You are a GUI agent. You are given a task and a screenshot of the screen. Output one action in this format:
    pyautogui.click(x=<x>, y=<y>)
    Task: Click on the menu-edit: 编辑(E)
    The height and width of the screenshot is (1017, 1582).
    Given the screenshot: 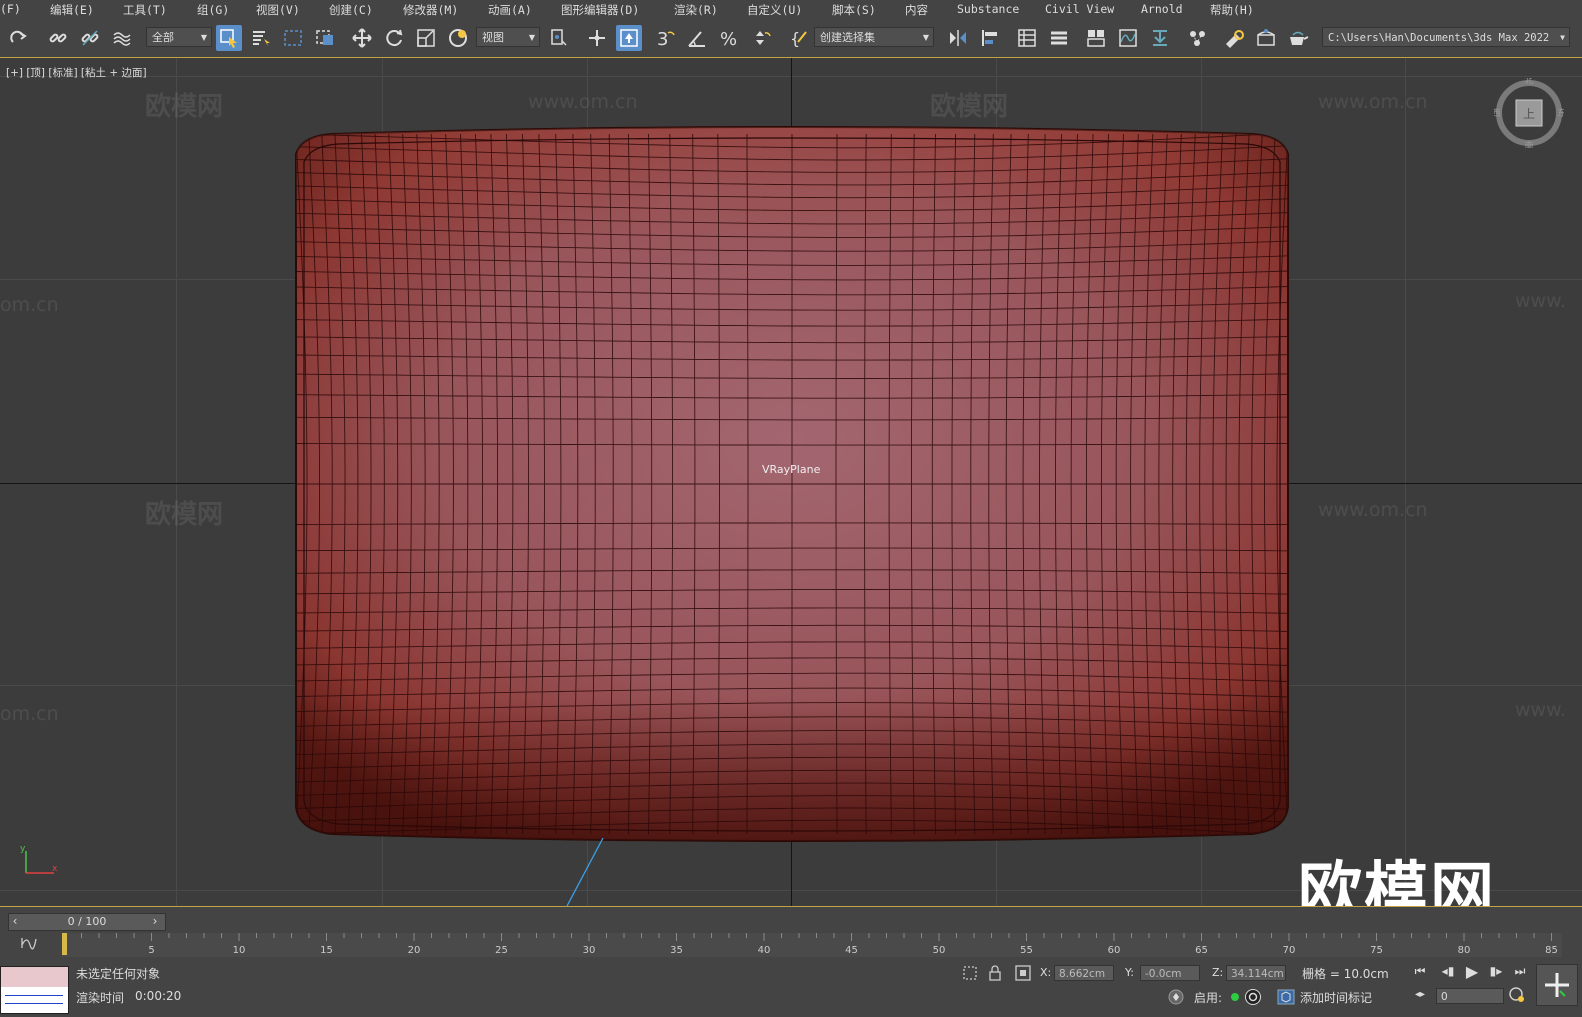 What is the action you would take?
    pyautogui.click(x=72, y=10)
    